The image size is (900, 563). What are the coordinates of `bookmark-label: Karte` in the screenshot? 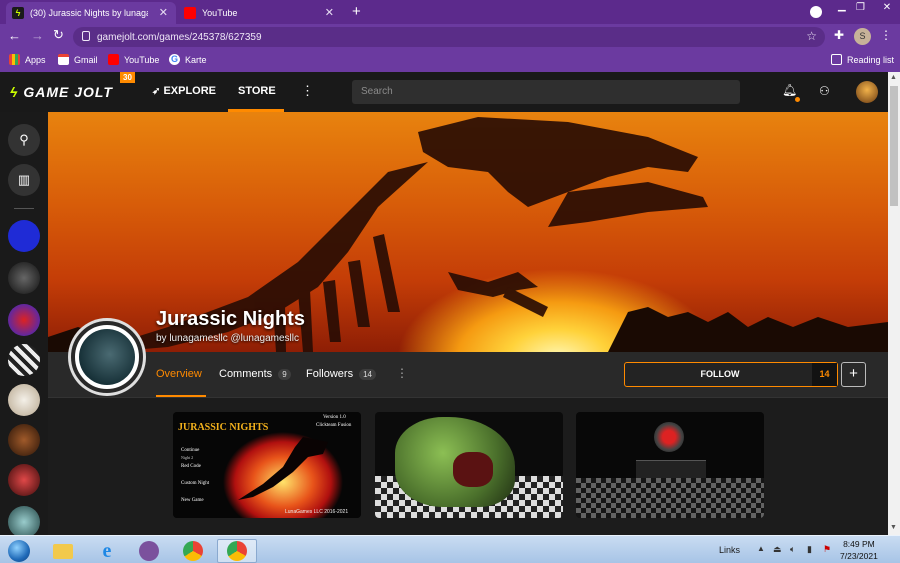 It's located at (196, 59).